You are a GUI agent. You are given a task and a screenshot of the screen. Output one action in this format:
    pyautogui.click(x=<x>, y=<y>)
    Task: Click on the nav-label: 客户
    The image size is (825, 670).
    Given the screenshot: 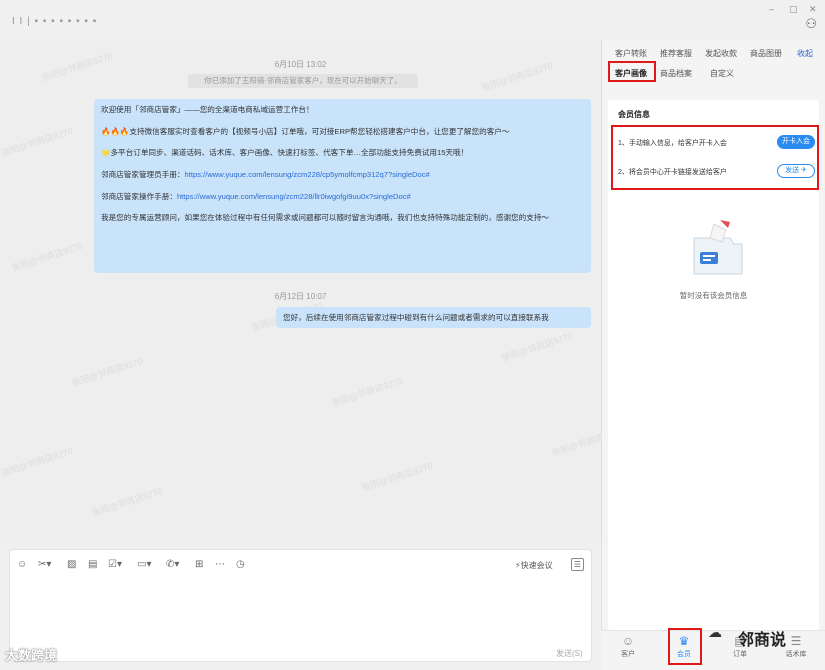 What is the action you would take?
    pyautogui.click(x=628, y=654)
    